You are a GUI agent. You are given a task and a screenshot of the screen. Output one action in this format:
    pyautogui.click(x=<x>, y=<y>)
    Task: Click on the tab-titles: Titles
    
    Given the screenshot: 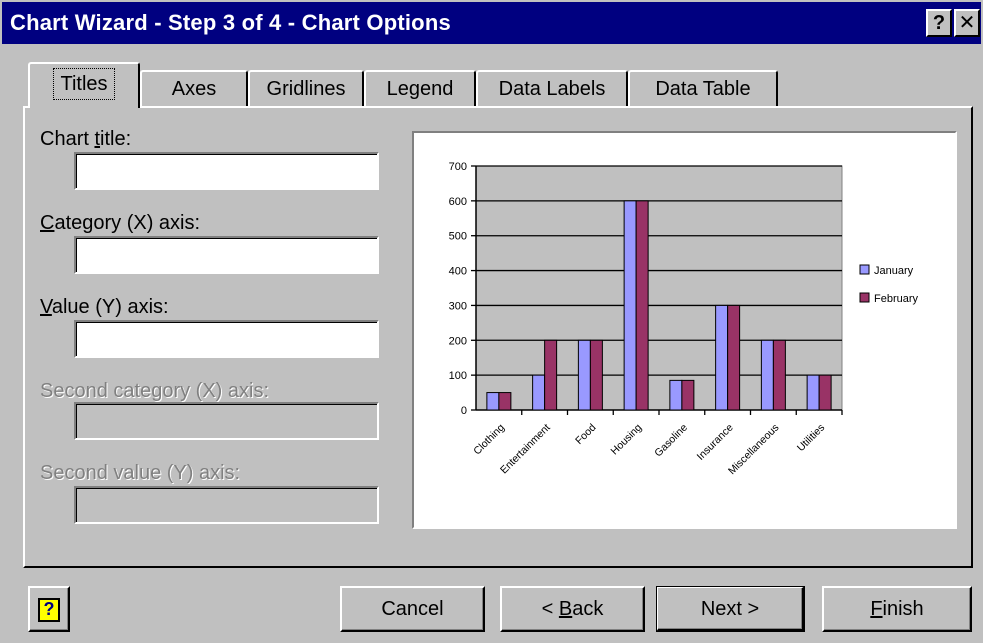 What is the action you would take?
    pyautogui.click(x=84, y=85)
    